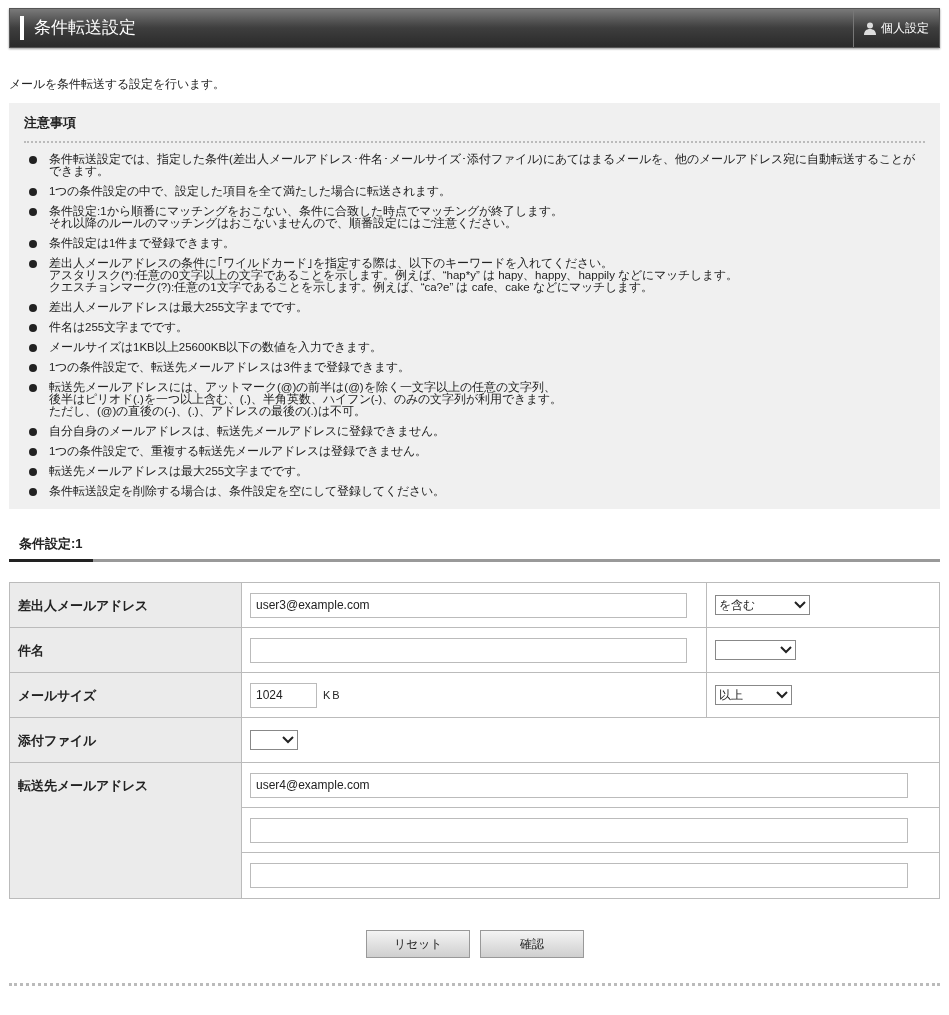 This screenshot has width=949, height=1015. What do you see at coordinates (531, 944) in the screenshot?
I see `form-button: 確認` at bounding box center [531, 944].